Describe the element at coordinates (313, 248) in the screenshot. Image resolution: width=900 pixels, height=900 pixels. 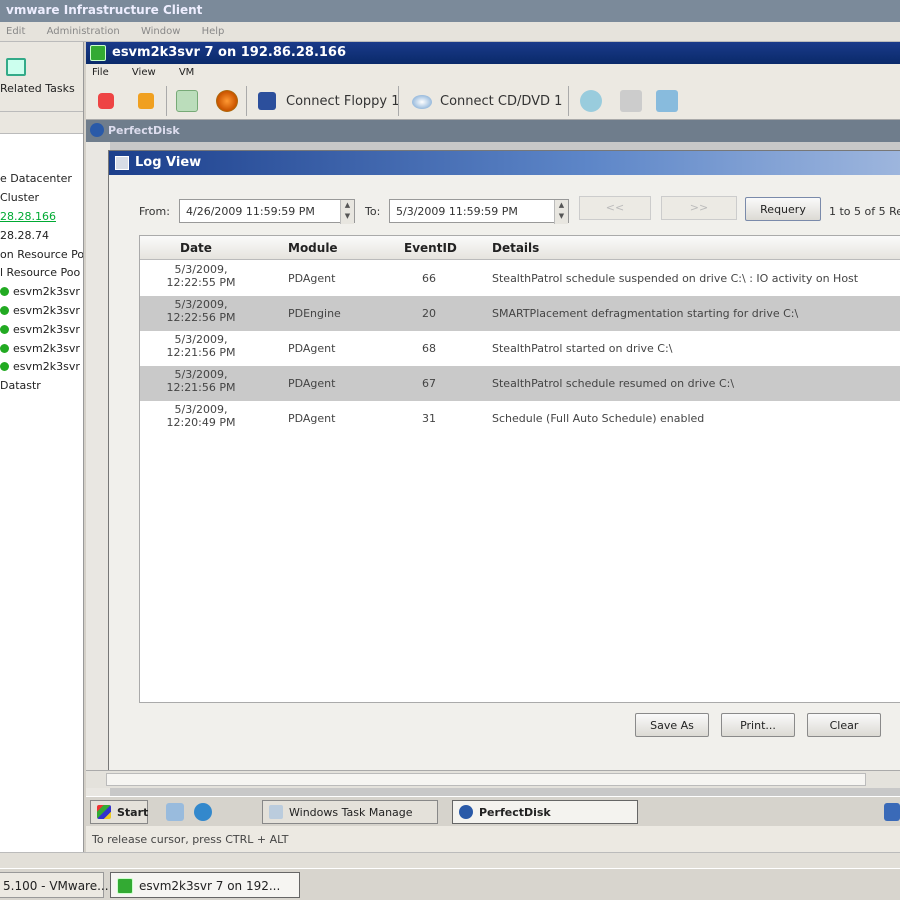
I see `column-header-module: Module` at that location.